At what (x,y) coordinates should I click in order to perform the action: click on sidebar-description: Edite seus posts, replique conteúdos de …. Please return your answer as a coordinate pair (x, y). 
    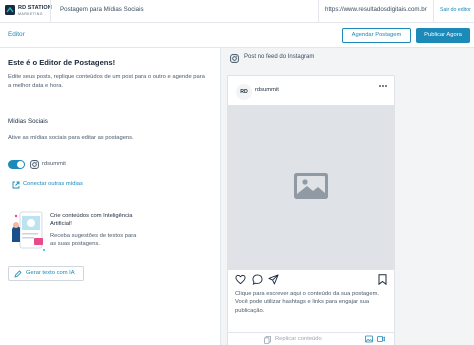
    Looking at the image, I should click on (106, 81).